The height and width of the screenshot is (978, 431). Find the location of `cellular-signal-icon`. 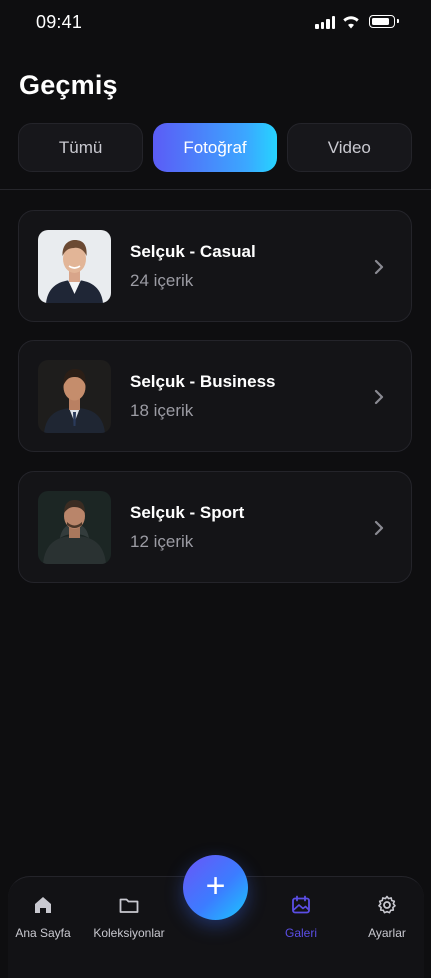

cellular-signal-icon is located at coordinates (325, 22).